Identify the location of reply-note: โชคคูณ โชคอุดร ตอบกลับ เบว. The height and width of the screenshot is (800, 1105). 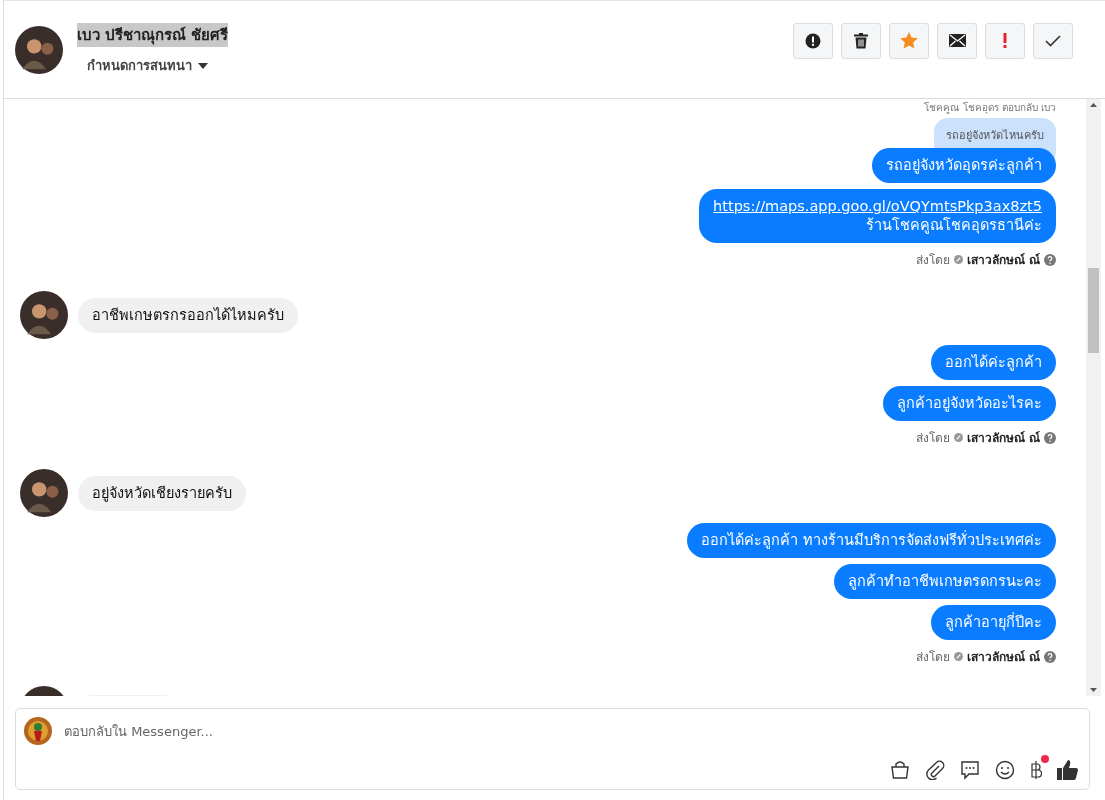
(990, 108).